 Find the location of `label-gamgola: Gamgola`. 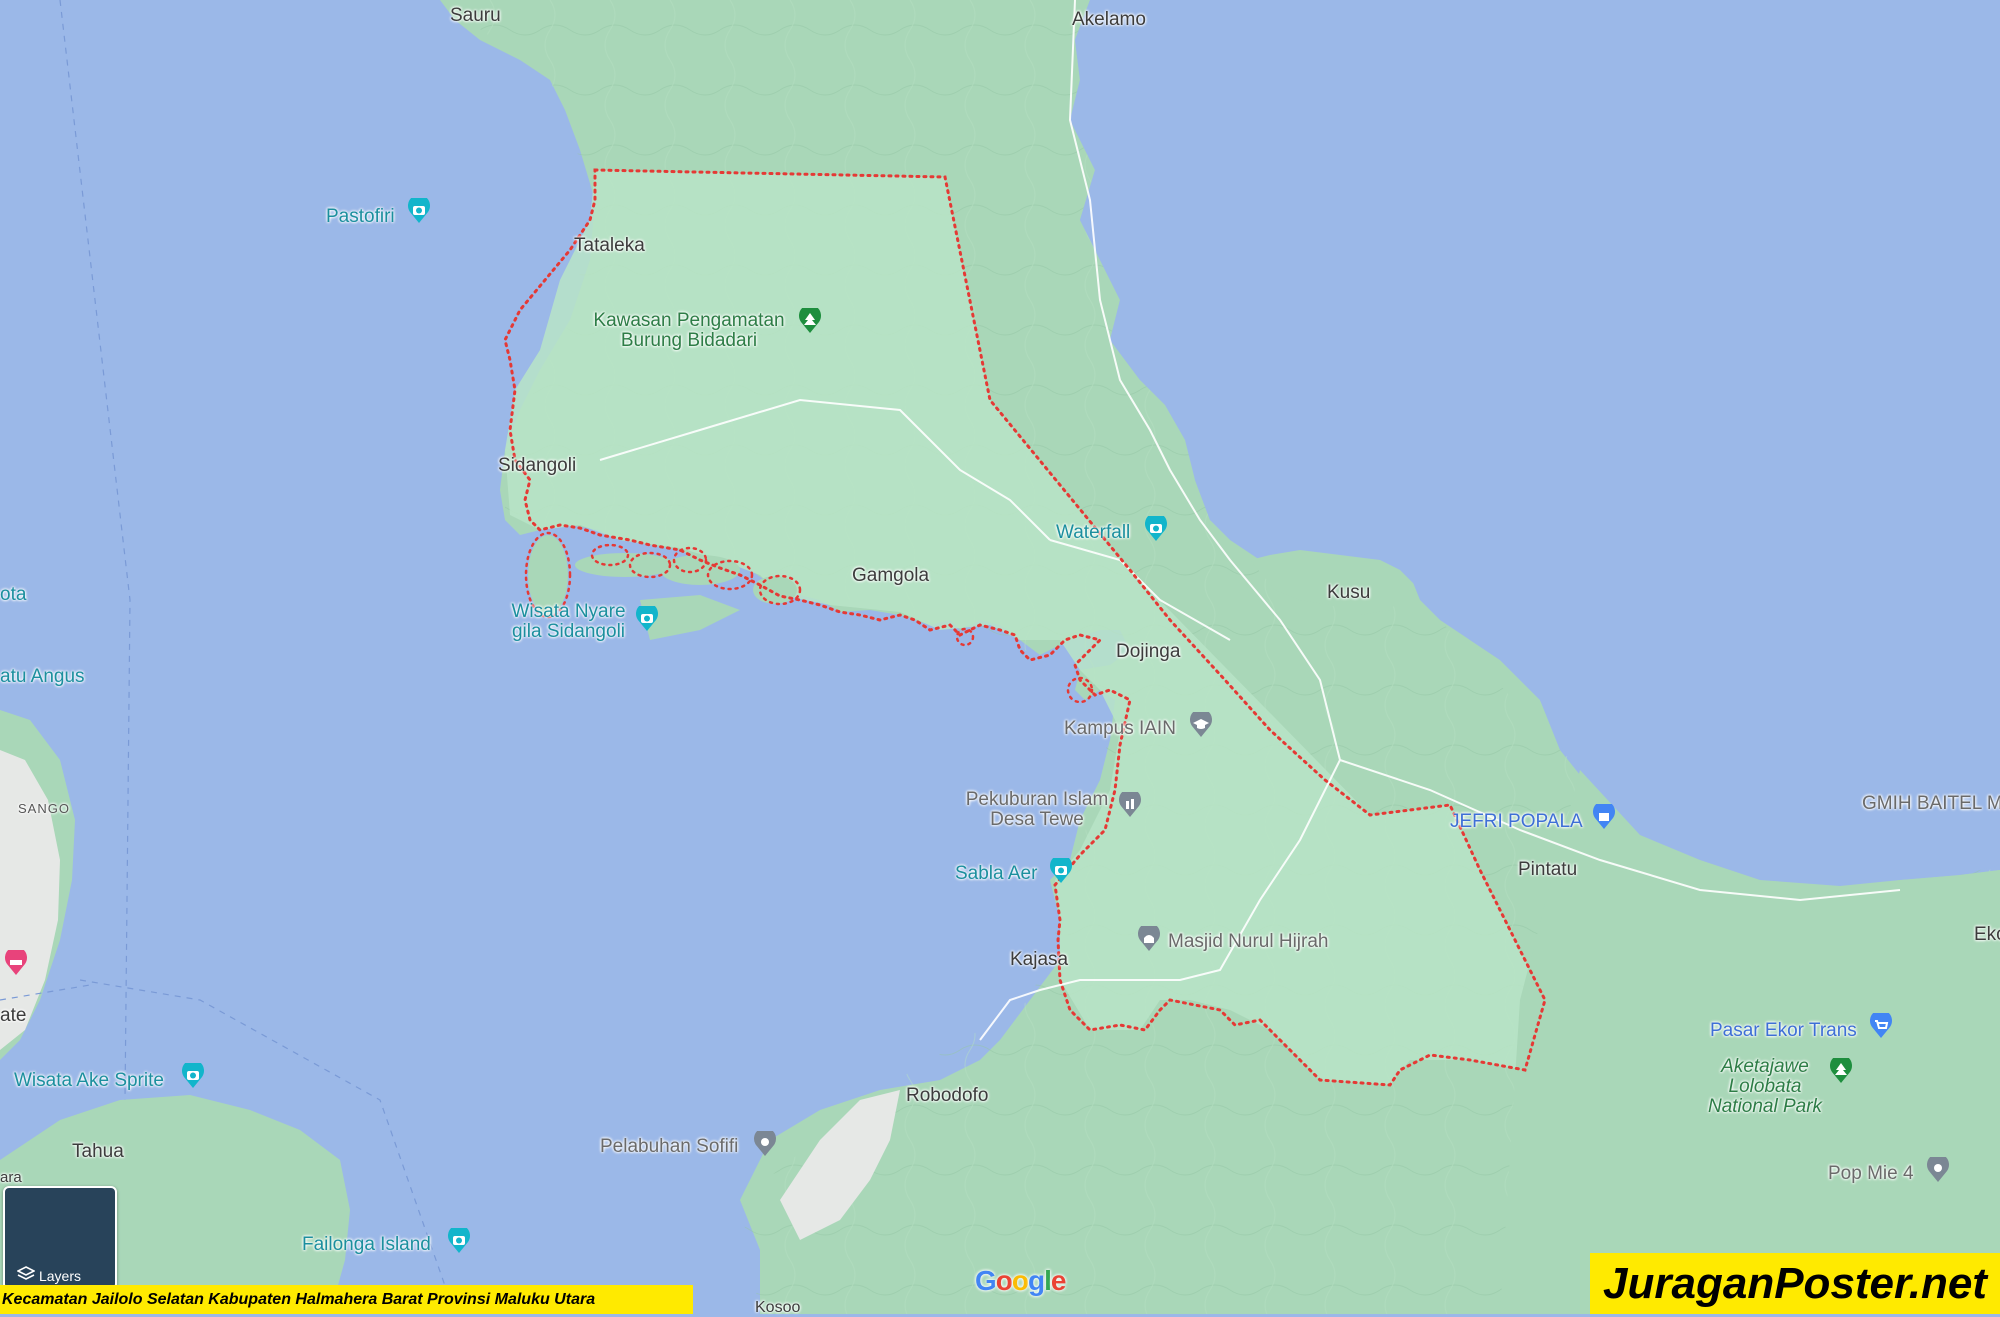

label-gamgola: Gamgola is located at coordinates (890, 576).